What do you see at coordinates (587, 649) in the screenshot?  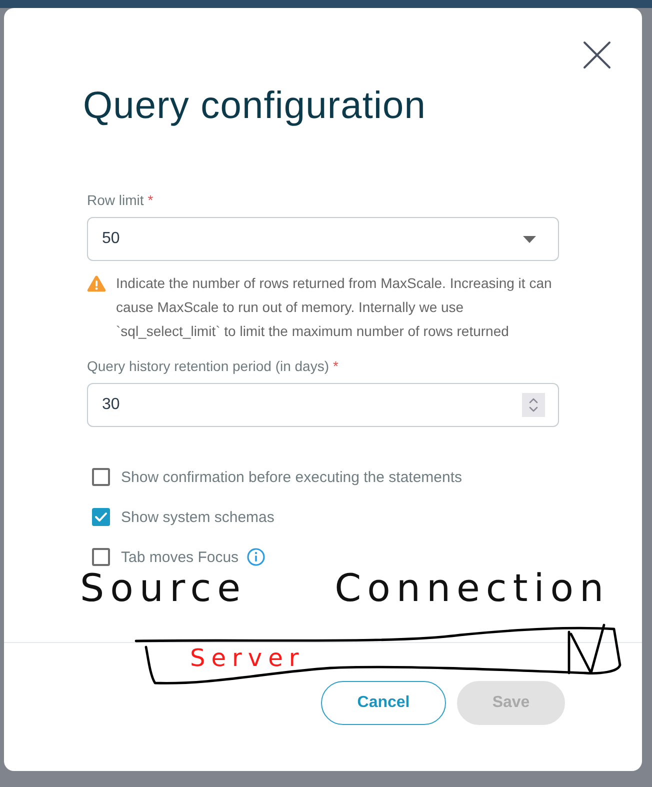 I see `sketched-caret-icon` at bounding box center [587, 649].